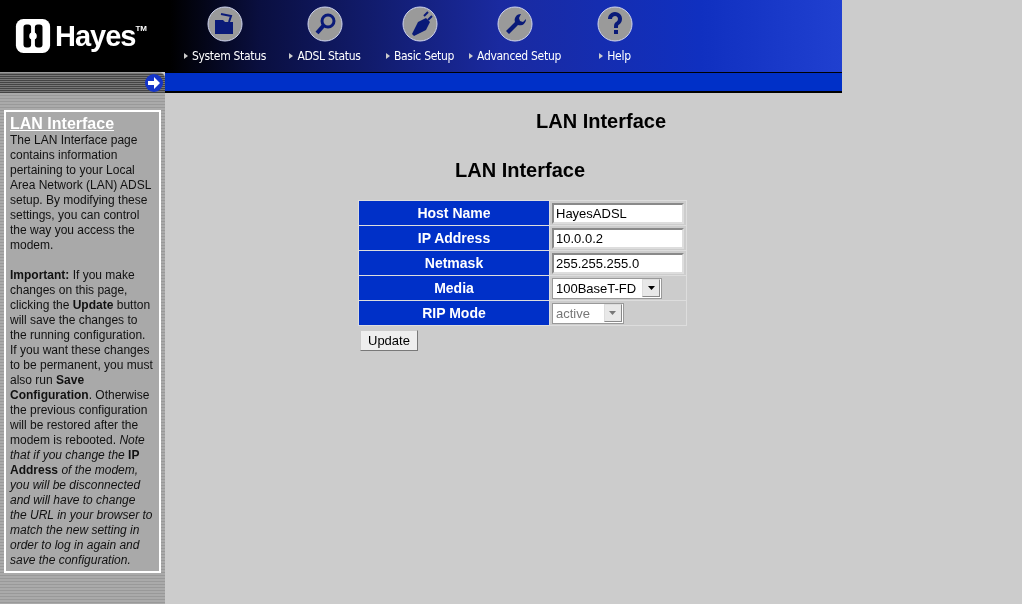 The width and height of the screenshot is (1022, 604). What do you see at coordinates (454, 288) in the screenshot?
I see `field-label: Media` at bounding box center [454, 288].